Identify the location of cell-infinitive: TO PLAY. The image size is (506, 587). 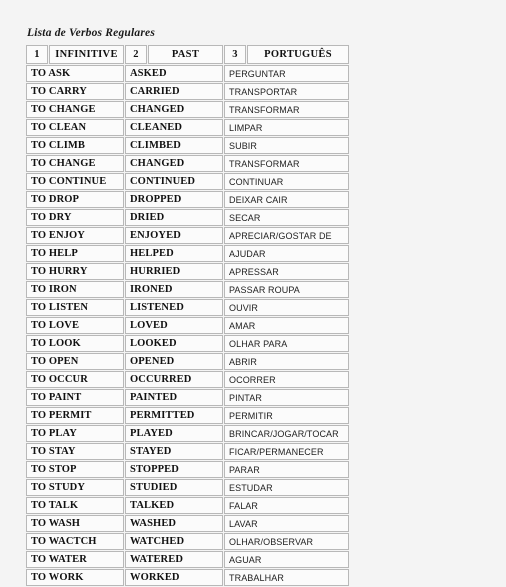
(75, 433).